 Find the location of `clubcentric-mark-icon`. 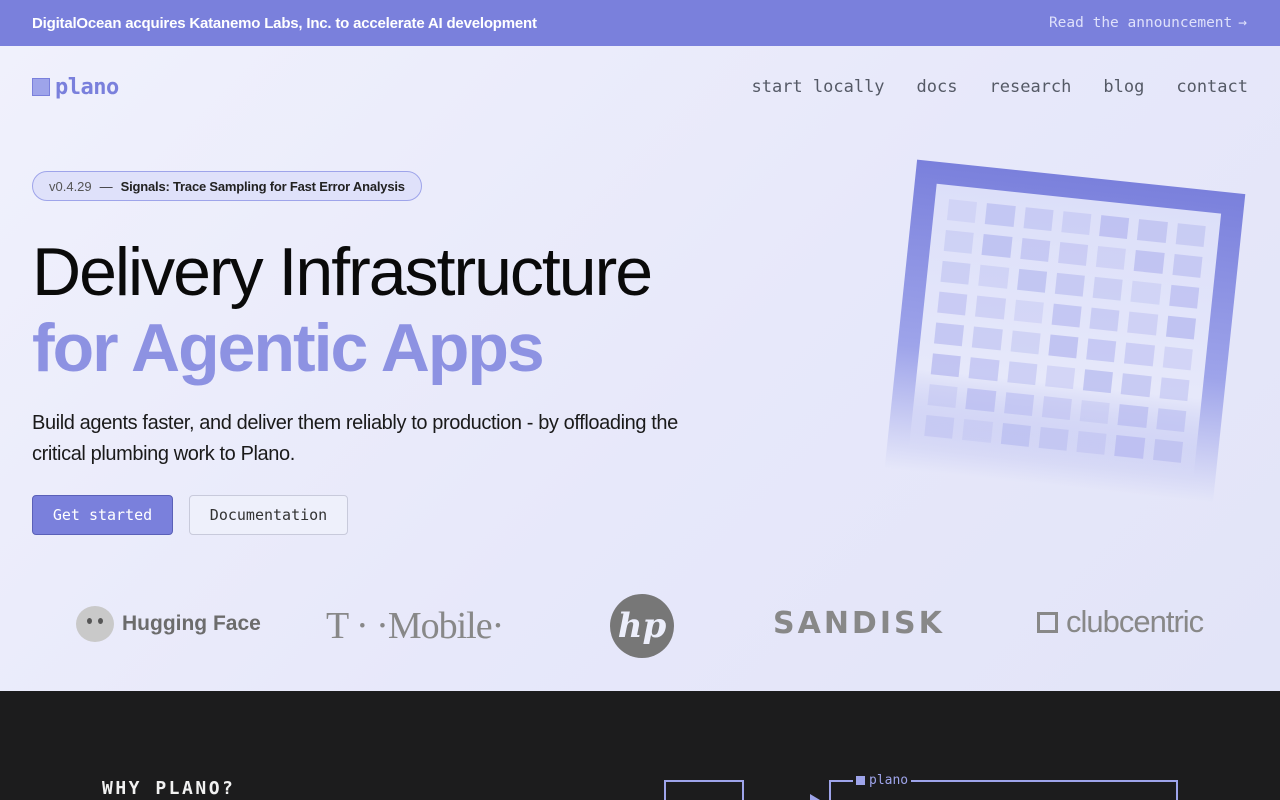

clubcentric-mark-icon is located at coordinates (1047, 622).